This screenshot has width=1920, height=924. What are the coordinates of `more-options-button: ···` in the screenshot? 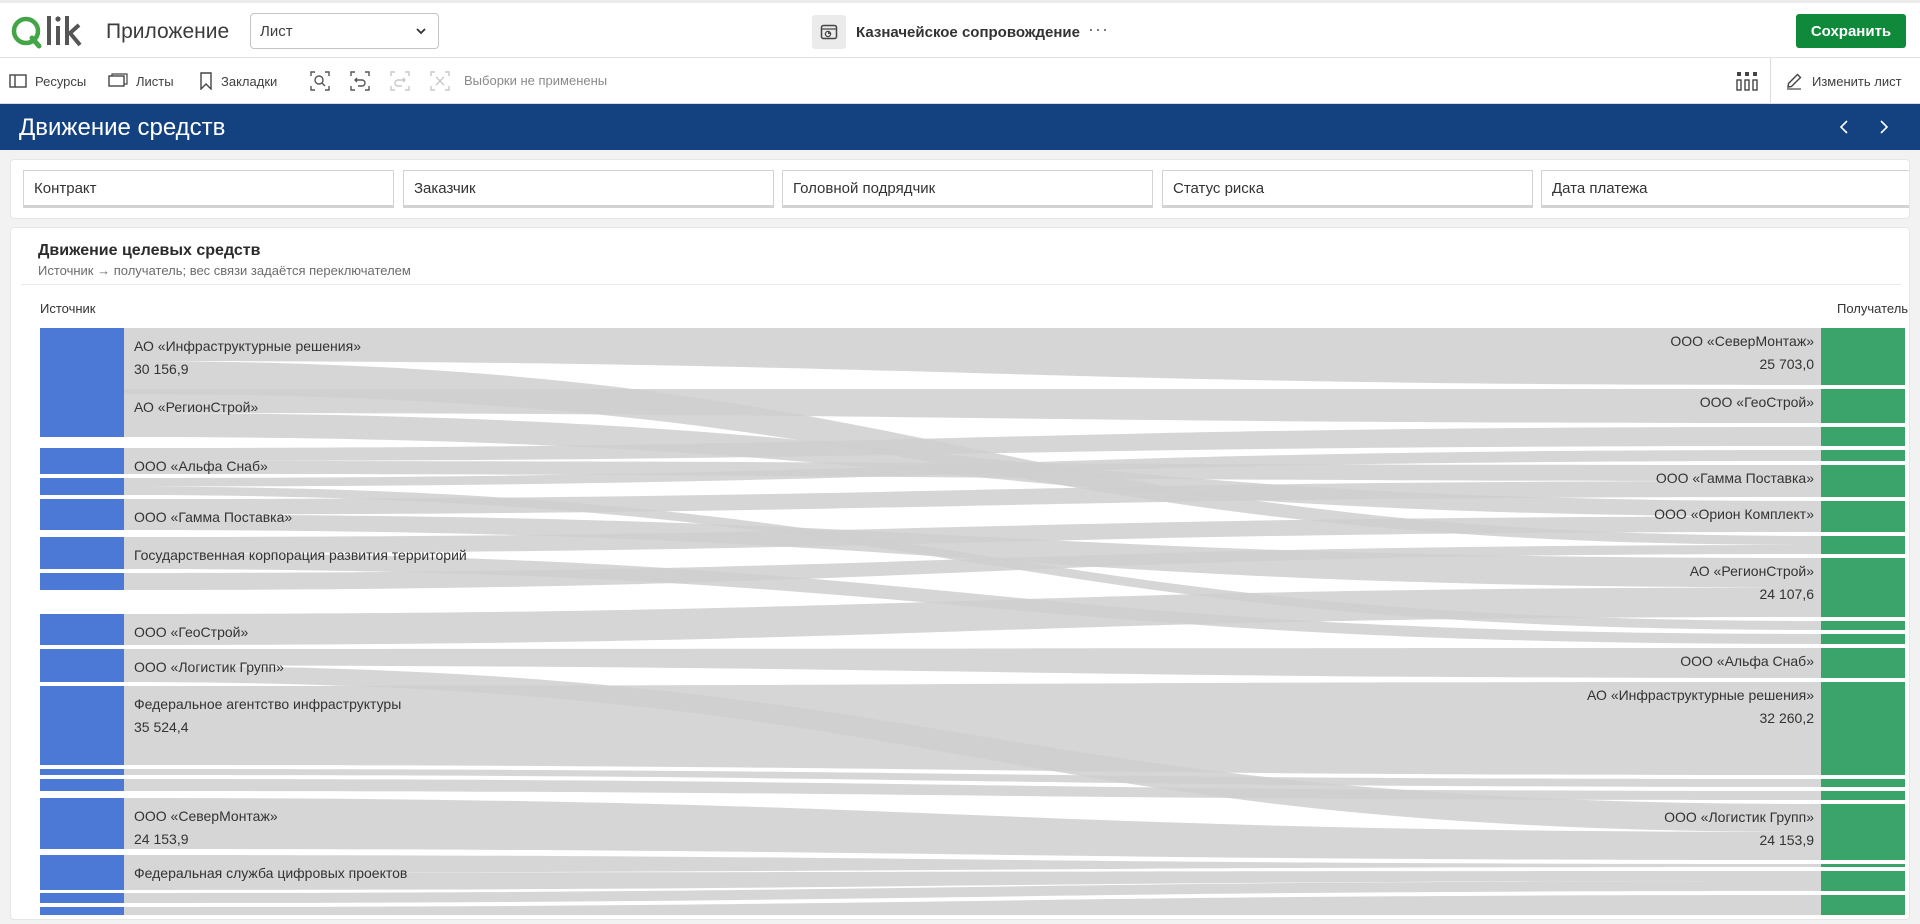 It's located at (1098, 29).